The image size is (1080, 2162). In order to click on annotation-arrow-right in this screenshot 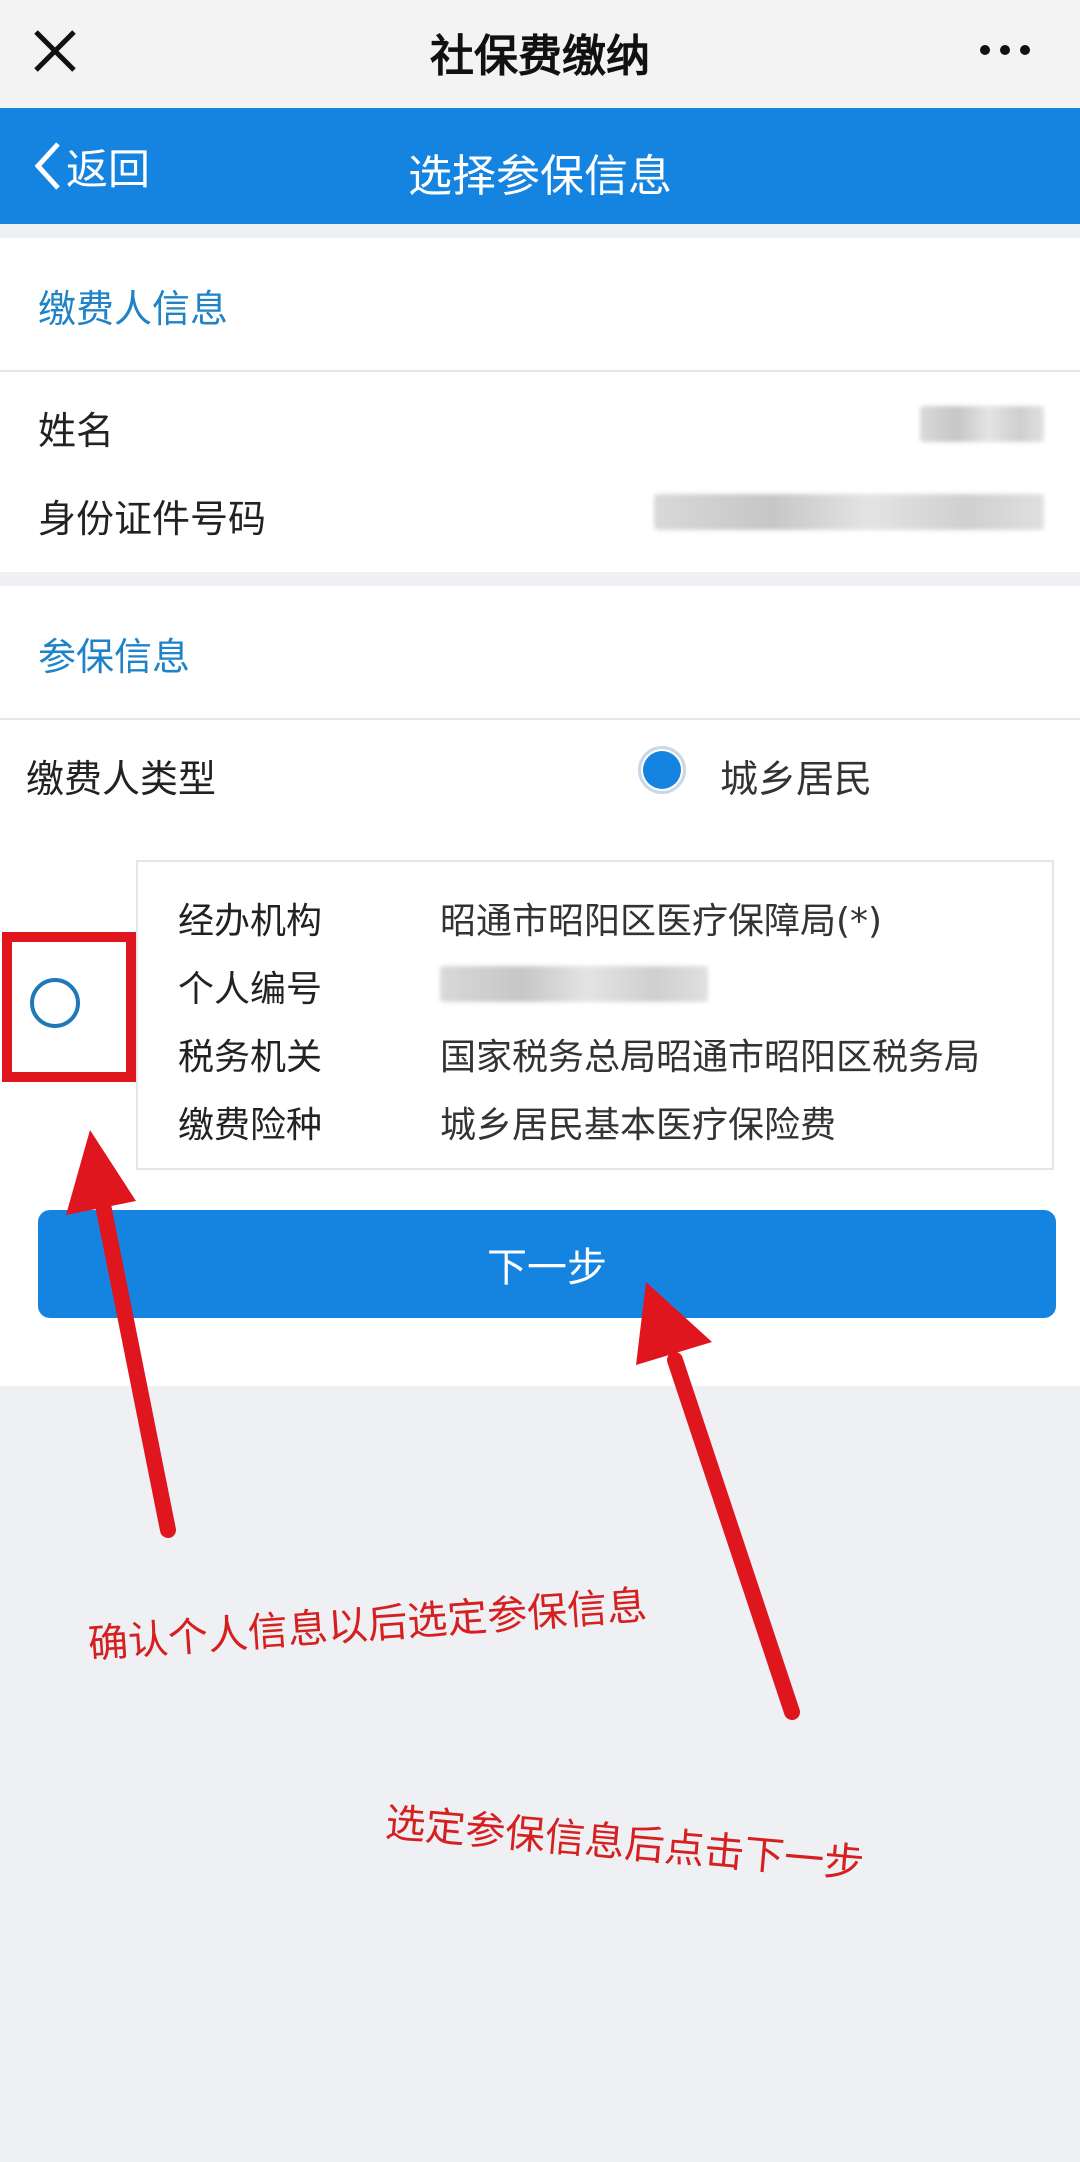, I will do `click(733, 1536)`.